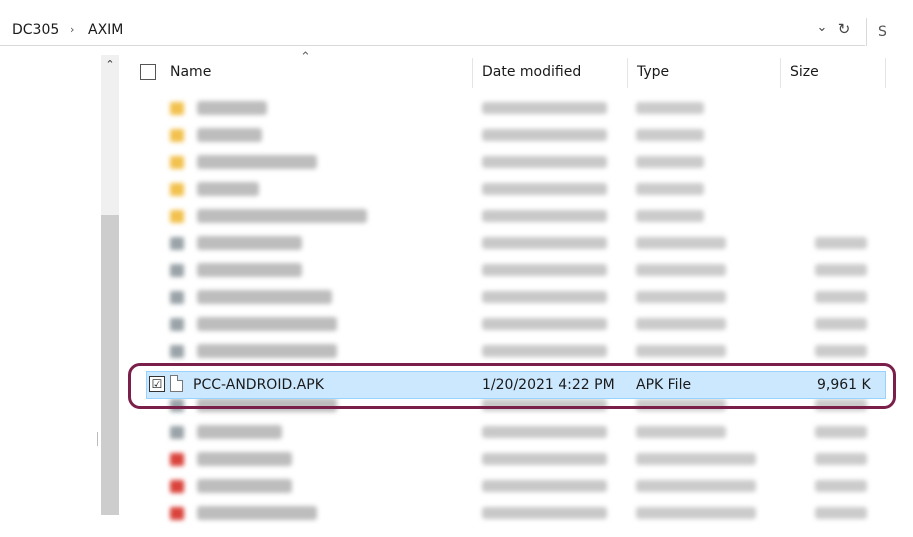 The width and height of the screenshot is (913, 537). I want to click on column-divider, so click(885, 73).